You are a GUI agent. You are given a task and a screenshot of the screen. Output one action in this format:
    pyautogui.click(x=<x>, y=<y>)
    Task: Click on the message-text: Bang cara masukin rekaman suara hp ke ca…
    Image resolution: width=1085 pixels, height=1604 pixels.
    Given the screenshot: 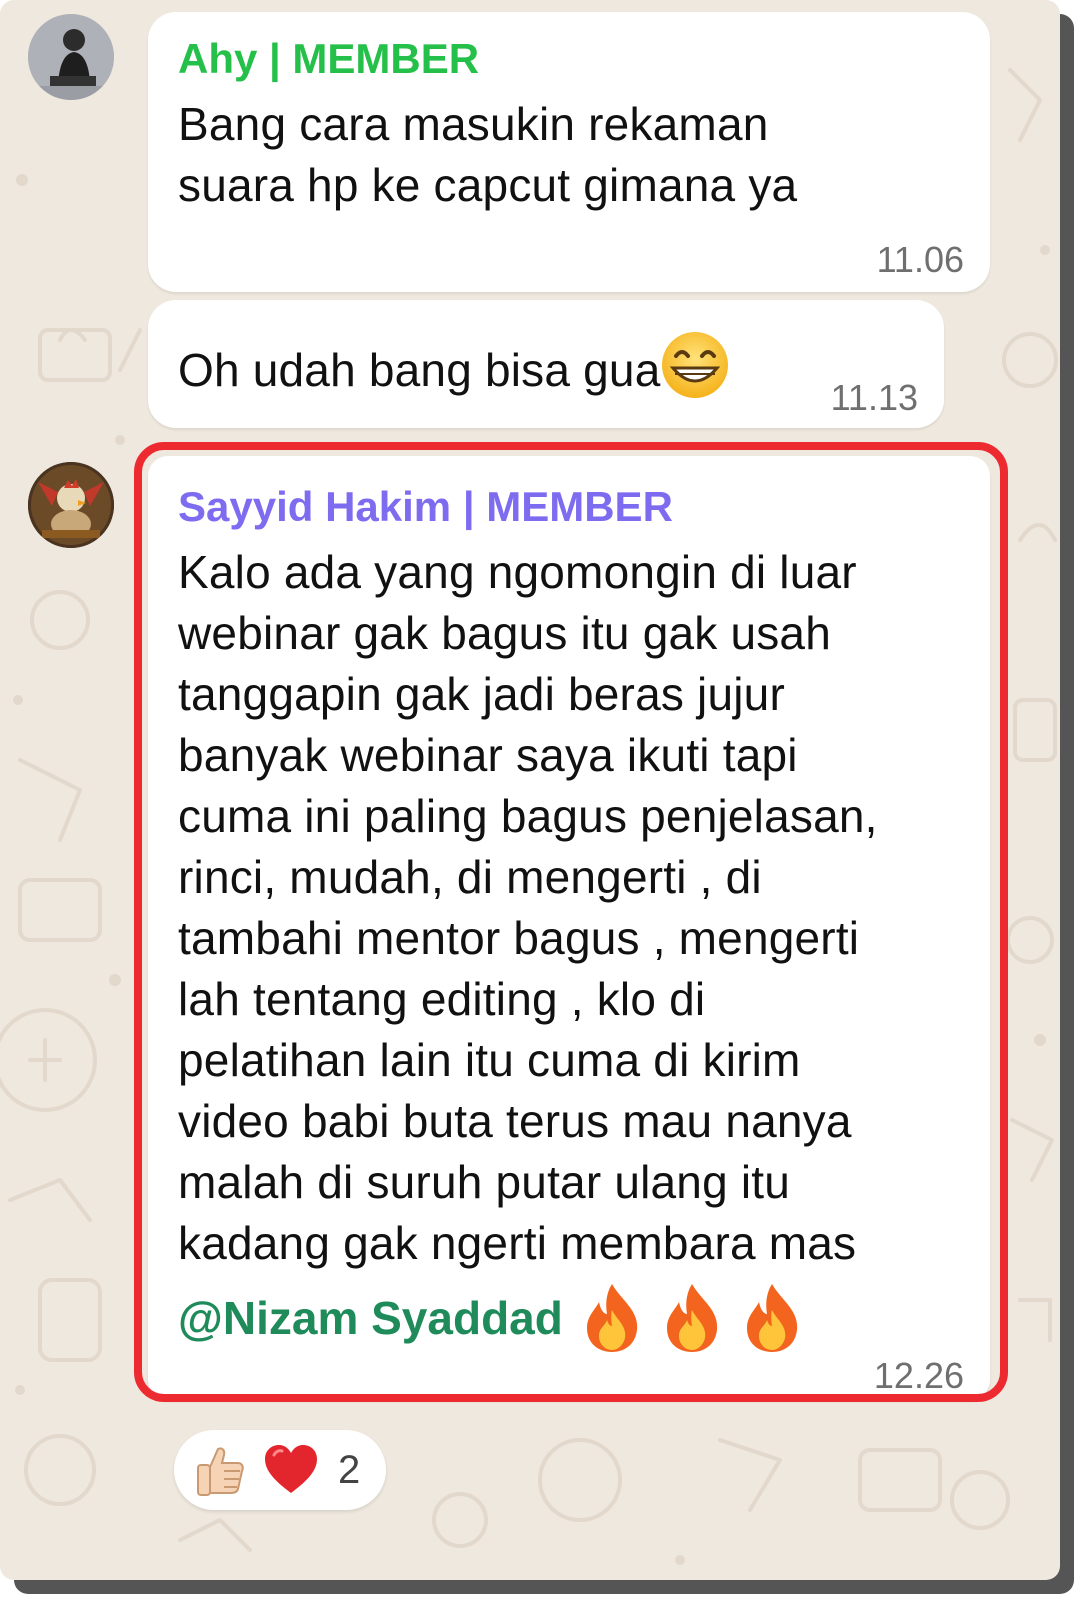 What is the action you would take?
    pyautogui.click(x=488, y=154)
    